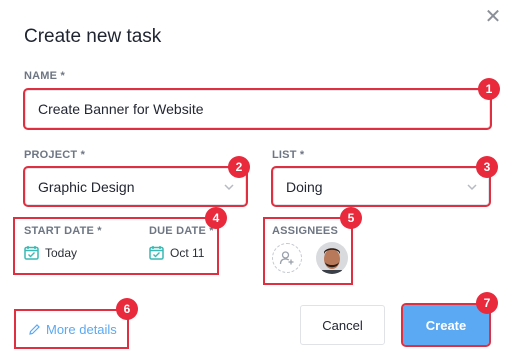 This screenshot has height=364, width=514. I want to click on annotation-badge: 5, so click(351, 218).